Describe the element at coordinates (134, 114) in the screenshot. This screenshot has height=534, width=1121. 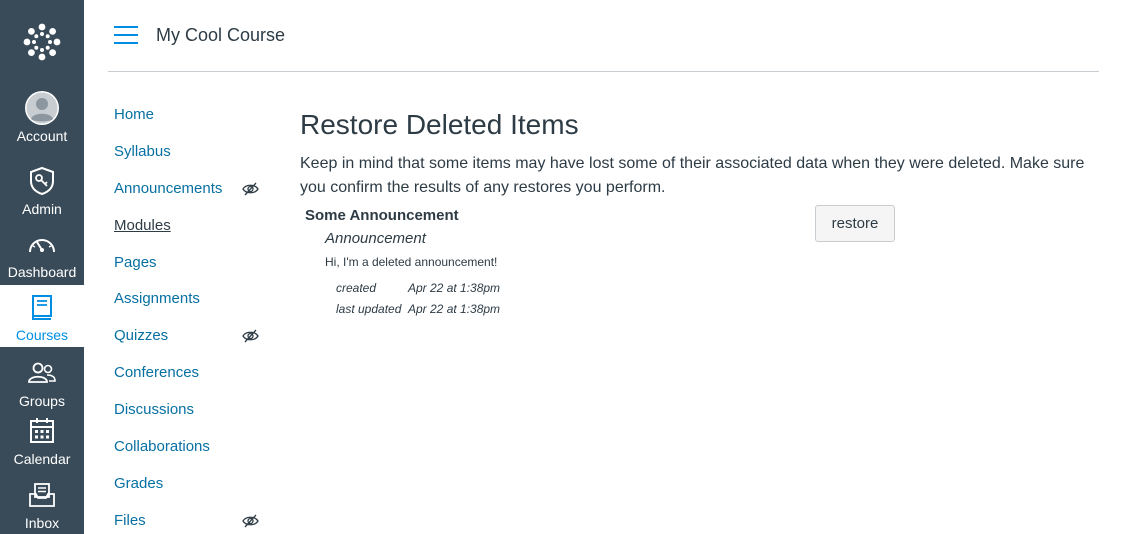
I see `course-nav-label: Home` at that location.